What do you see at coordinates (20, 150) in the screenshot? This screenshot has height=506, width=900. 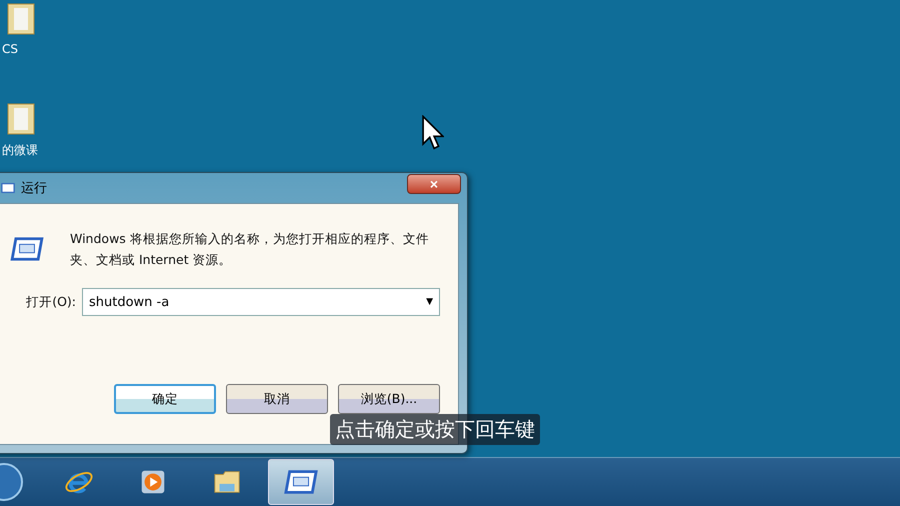 I see `desktop-icon-label: 的微课` at bounding box center [20, 150].